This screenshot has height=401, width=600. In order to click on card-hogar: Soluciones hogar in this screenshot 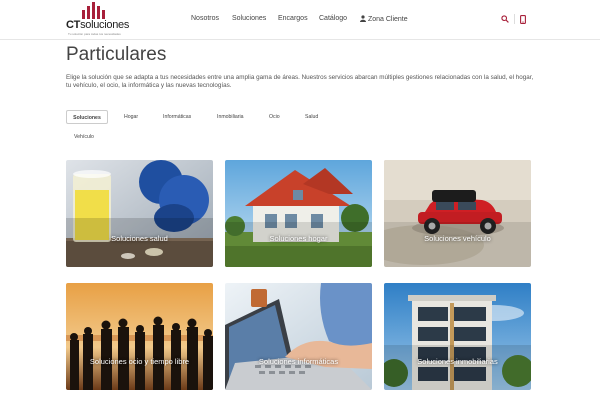, I will do `click(298, 213)`.